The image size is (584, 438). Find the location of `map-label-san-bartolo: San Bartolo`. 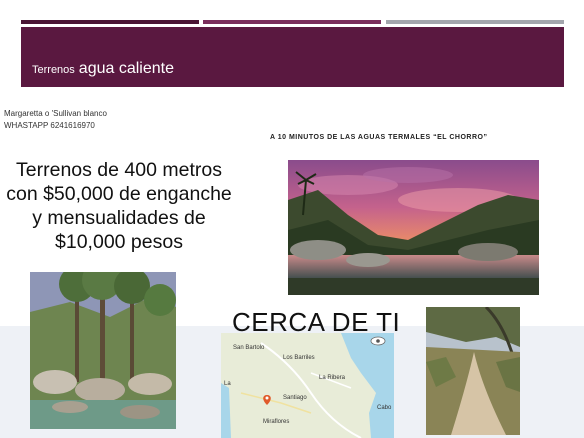

map-label-san-bartolo: San Bartolo is located at coordinates (249, 348).